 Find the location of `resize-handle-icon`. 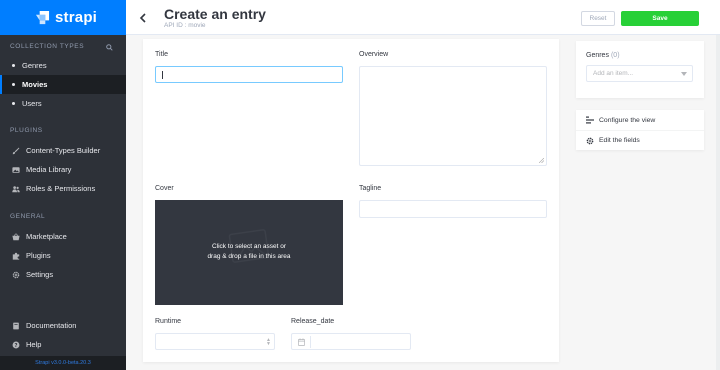

resize-handle-icon is located at coordinates (541, 160).